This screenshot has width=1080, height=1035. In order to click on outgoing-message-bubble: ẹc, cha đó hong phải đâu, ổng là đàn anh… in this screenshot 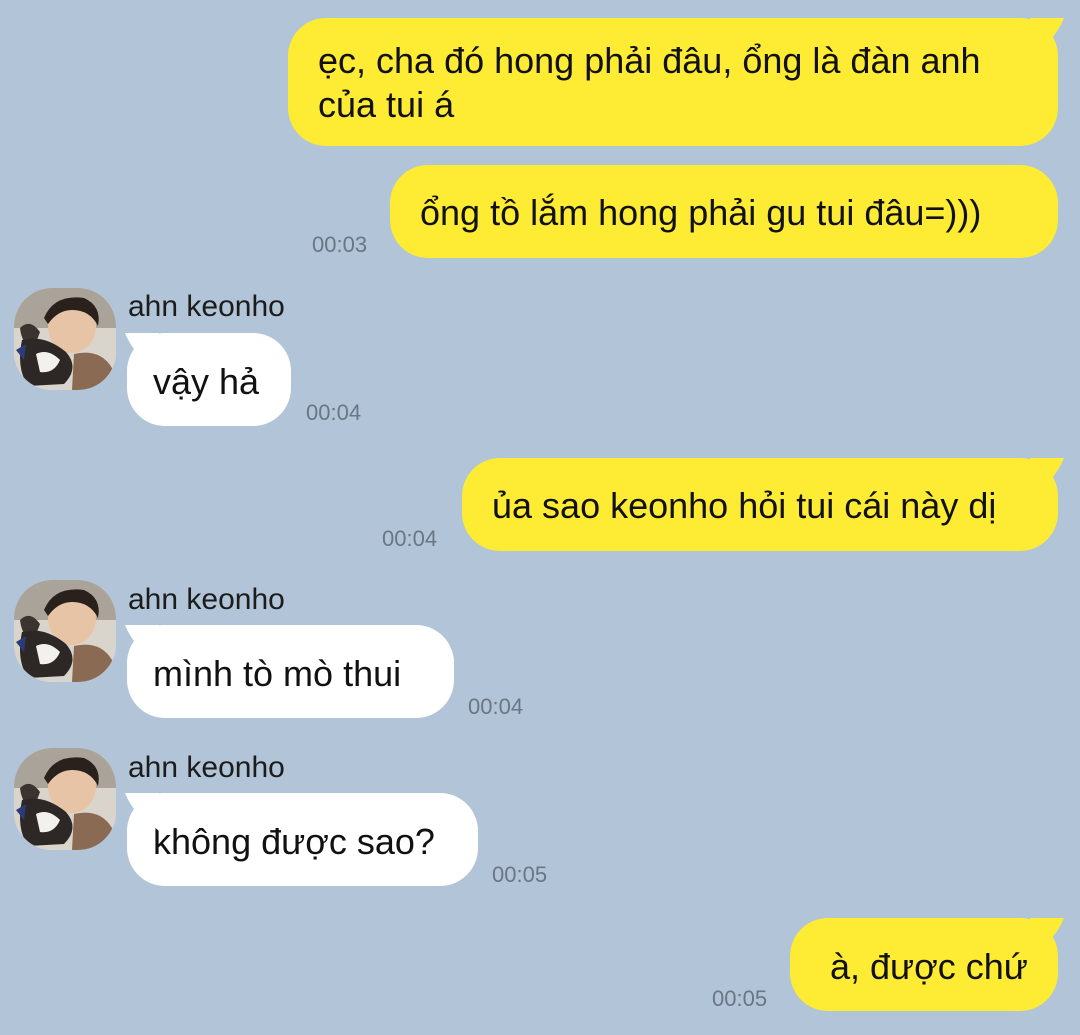, I will do `click(673, 82)`.